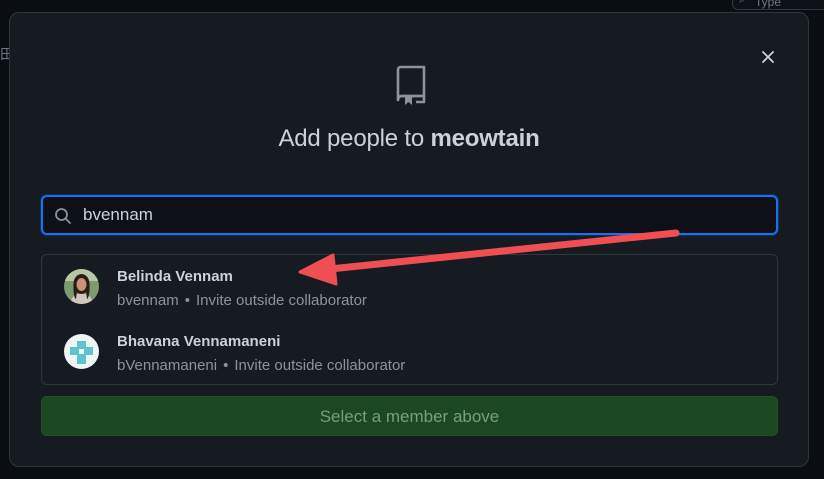 The width and height of the screenshot is (824, 479). Describe the element at coordinates (411, 85) in the screenshot. I see `repo-icon` at that location.